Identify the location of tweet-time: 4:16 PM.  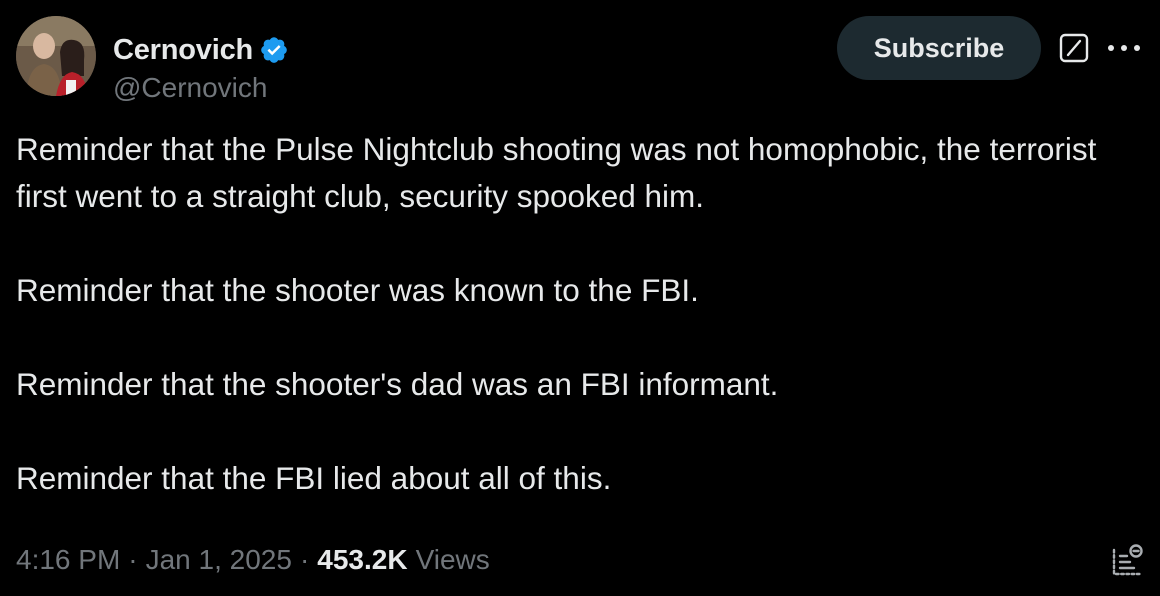
(68, 560).